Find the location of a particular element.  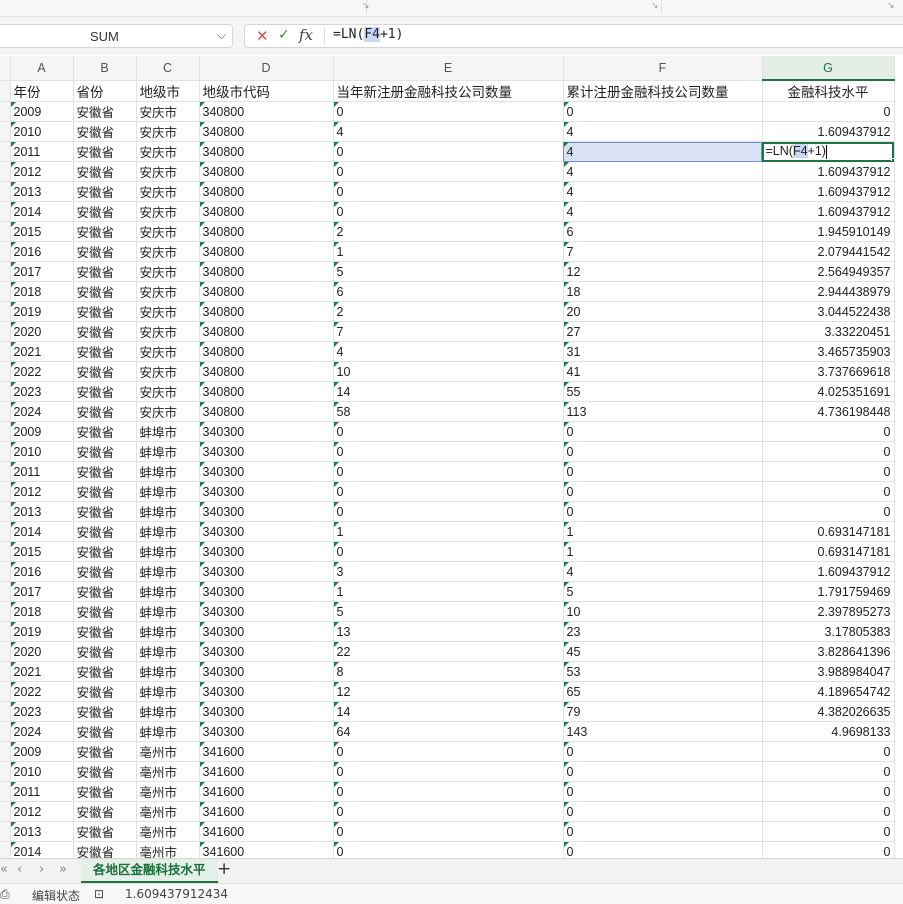

table-cell: 3.828641396 is located at coordinates (828, 651).